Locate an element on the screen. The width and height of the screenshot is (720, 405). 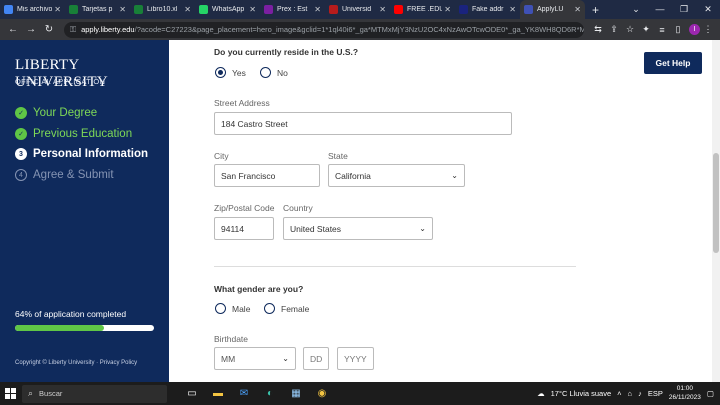
birthdate-label: Birthdate is located at coordinates (231, 339).